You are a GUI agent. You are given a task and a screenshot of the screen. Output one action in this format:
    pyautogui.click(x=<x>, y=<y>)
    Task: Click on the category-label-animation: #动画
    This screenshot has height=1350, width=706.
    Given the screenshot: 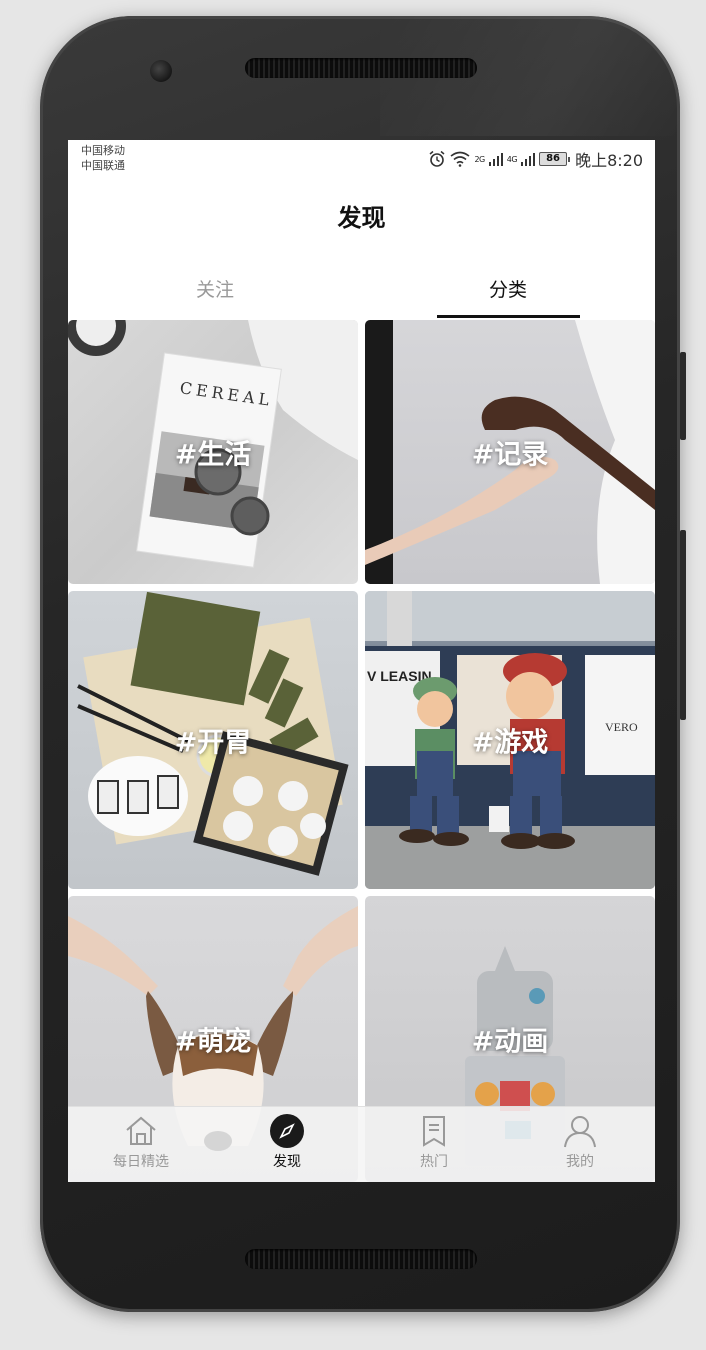 What is the action you would take?
    pyautogui.click(x=510, y=1042)
    